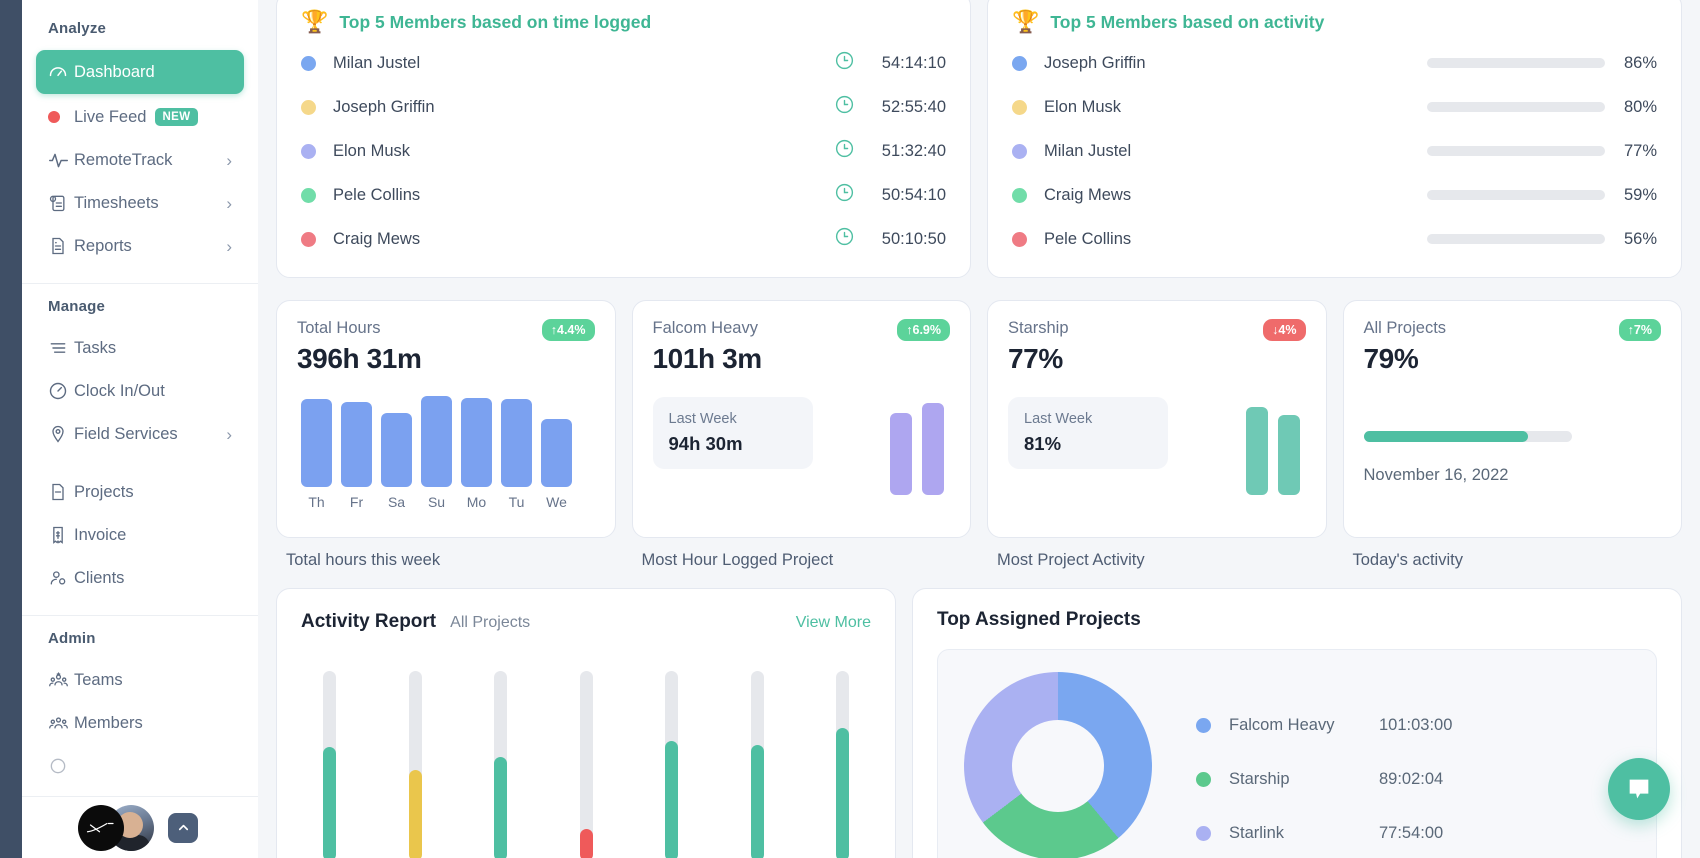  I want to click on card-header: 🏆 Top 5 Members based on activity, so click(1334, 22).